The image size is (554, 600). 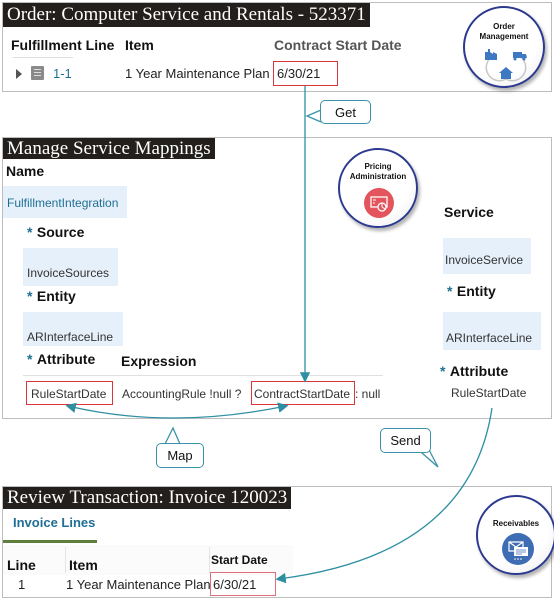 I want to click on map-callout: Map, so click(x=180, y=455).